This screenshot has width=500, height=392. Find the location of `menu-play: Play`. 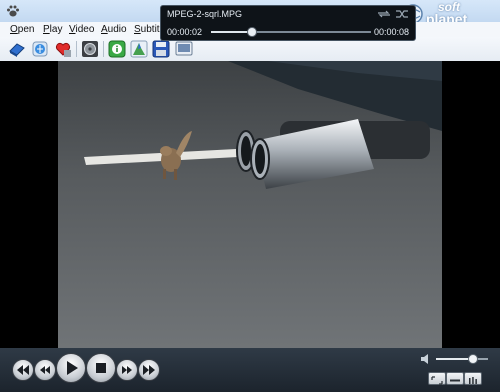

menu-play: Play is located at coordinates (52, 29).